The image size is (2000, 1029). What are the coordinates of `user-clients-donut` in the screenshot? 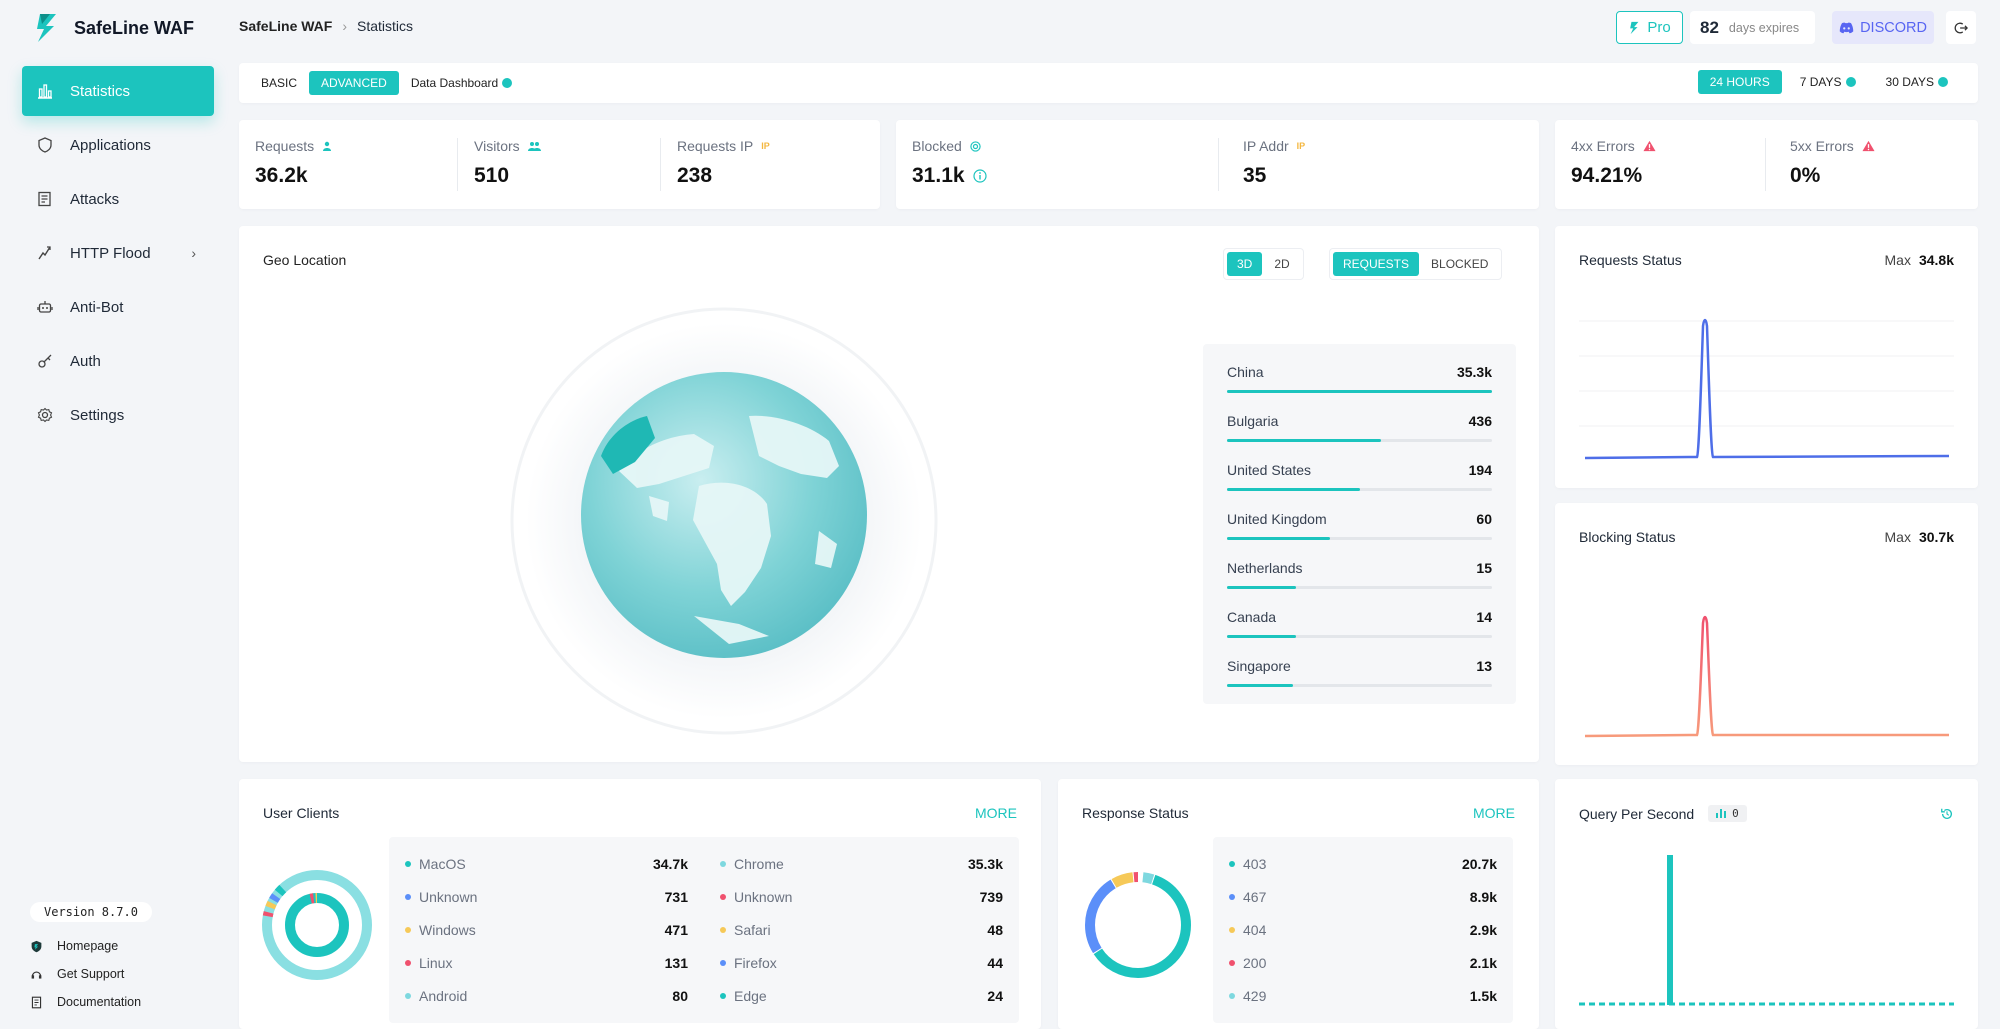 It's located at (317, 925).